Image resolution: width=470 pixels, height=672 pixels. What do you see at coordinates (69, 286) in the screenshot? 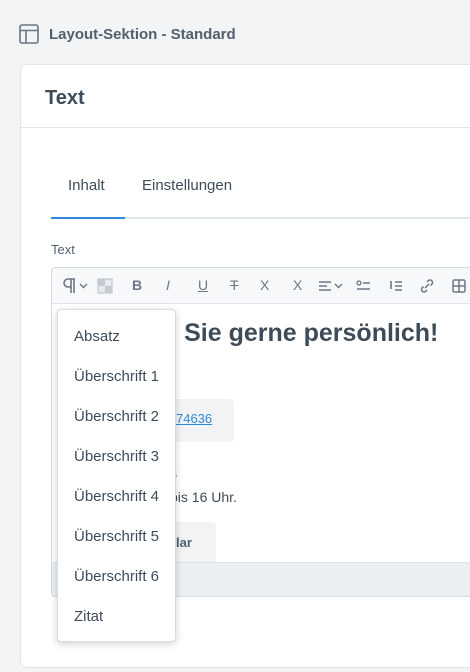
I see `paragraph-format-icon` at bounding box center [69, 286].